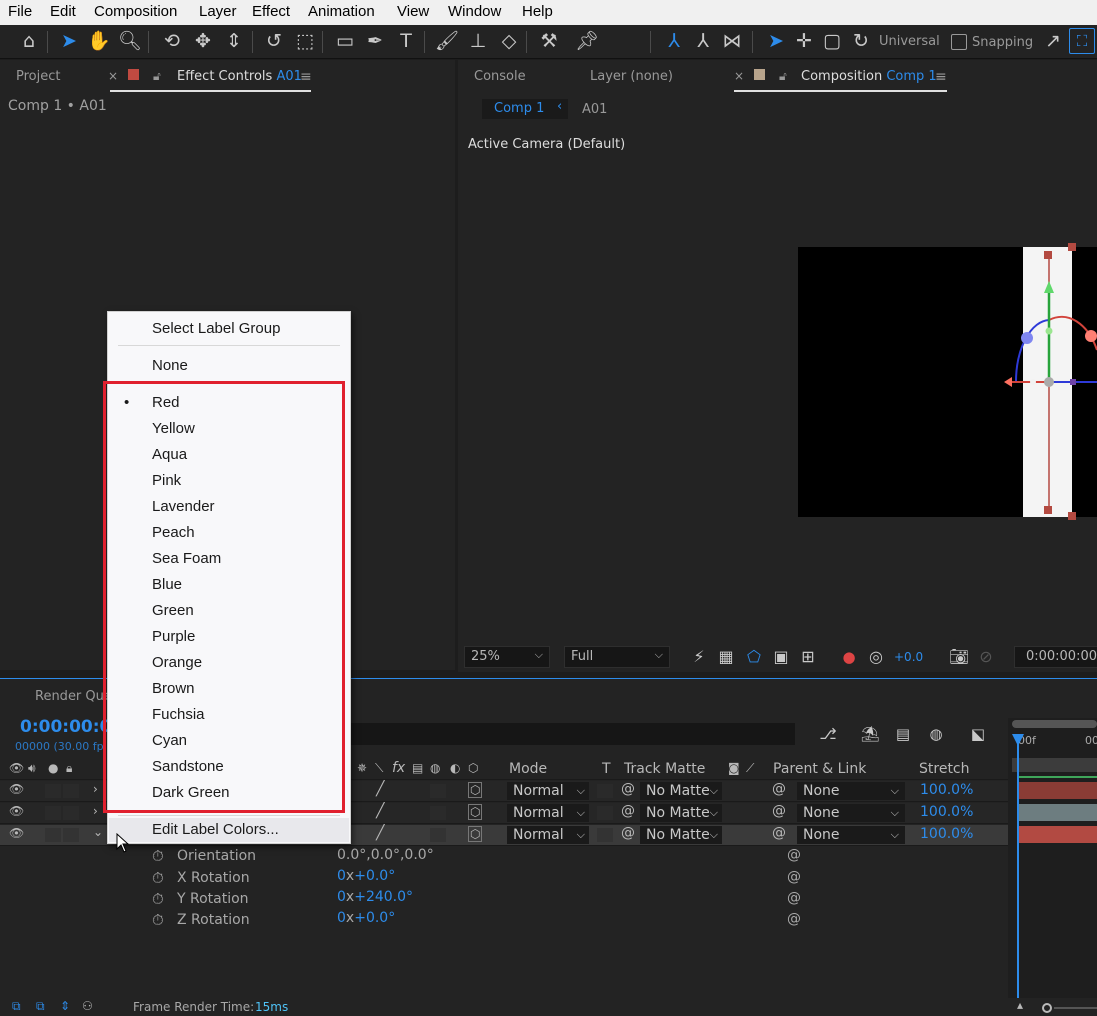  Describe the element at coordinates (1052, 858) in the screenshot. I see `timeline-track-area: 00f 00` at that location.